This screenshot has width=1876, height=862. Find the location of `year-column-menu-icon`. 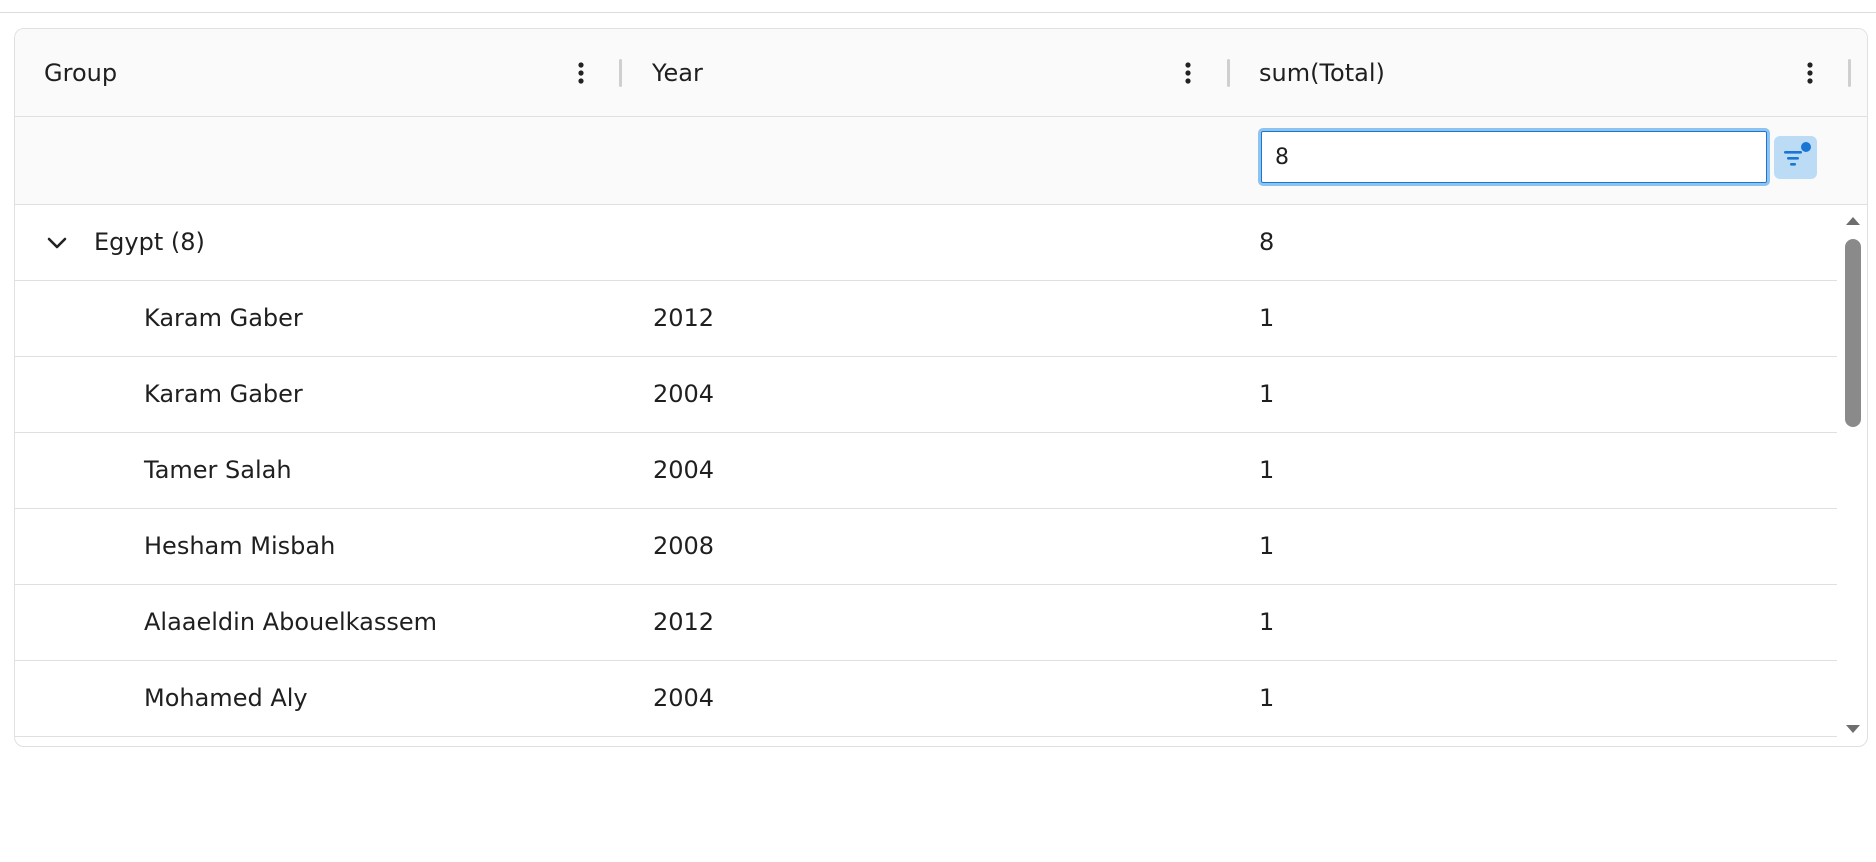

year-column-menu-icon is located at coordinates (1188, 73).